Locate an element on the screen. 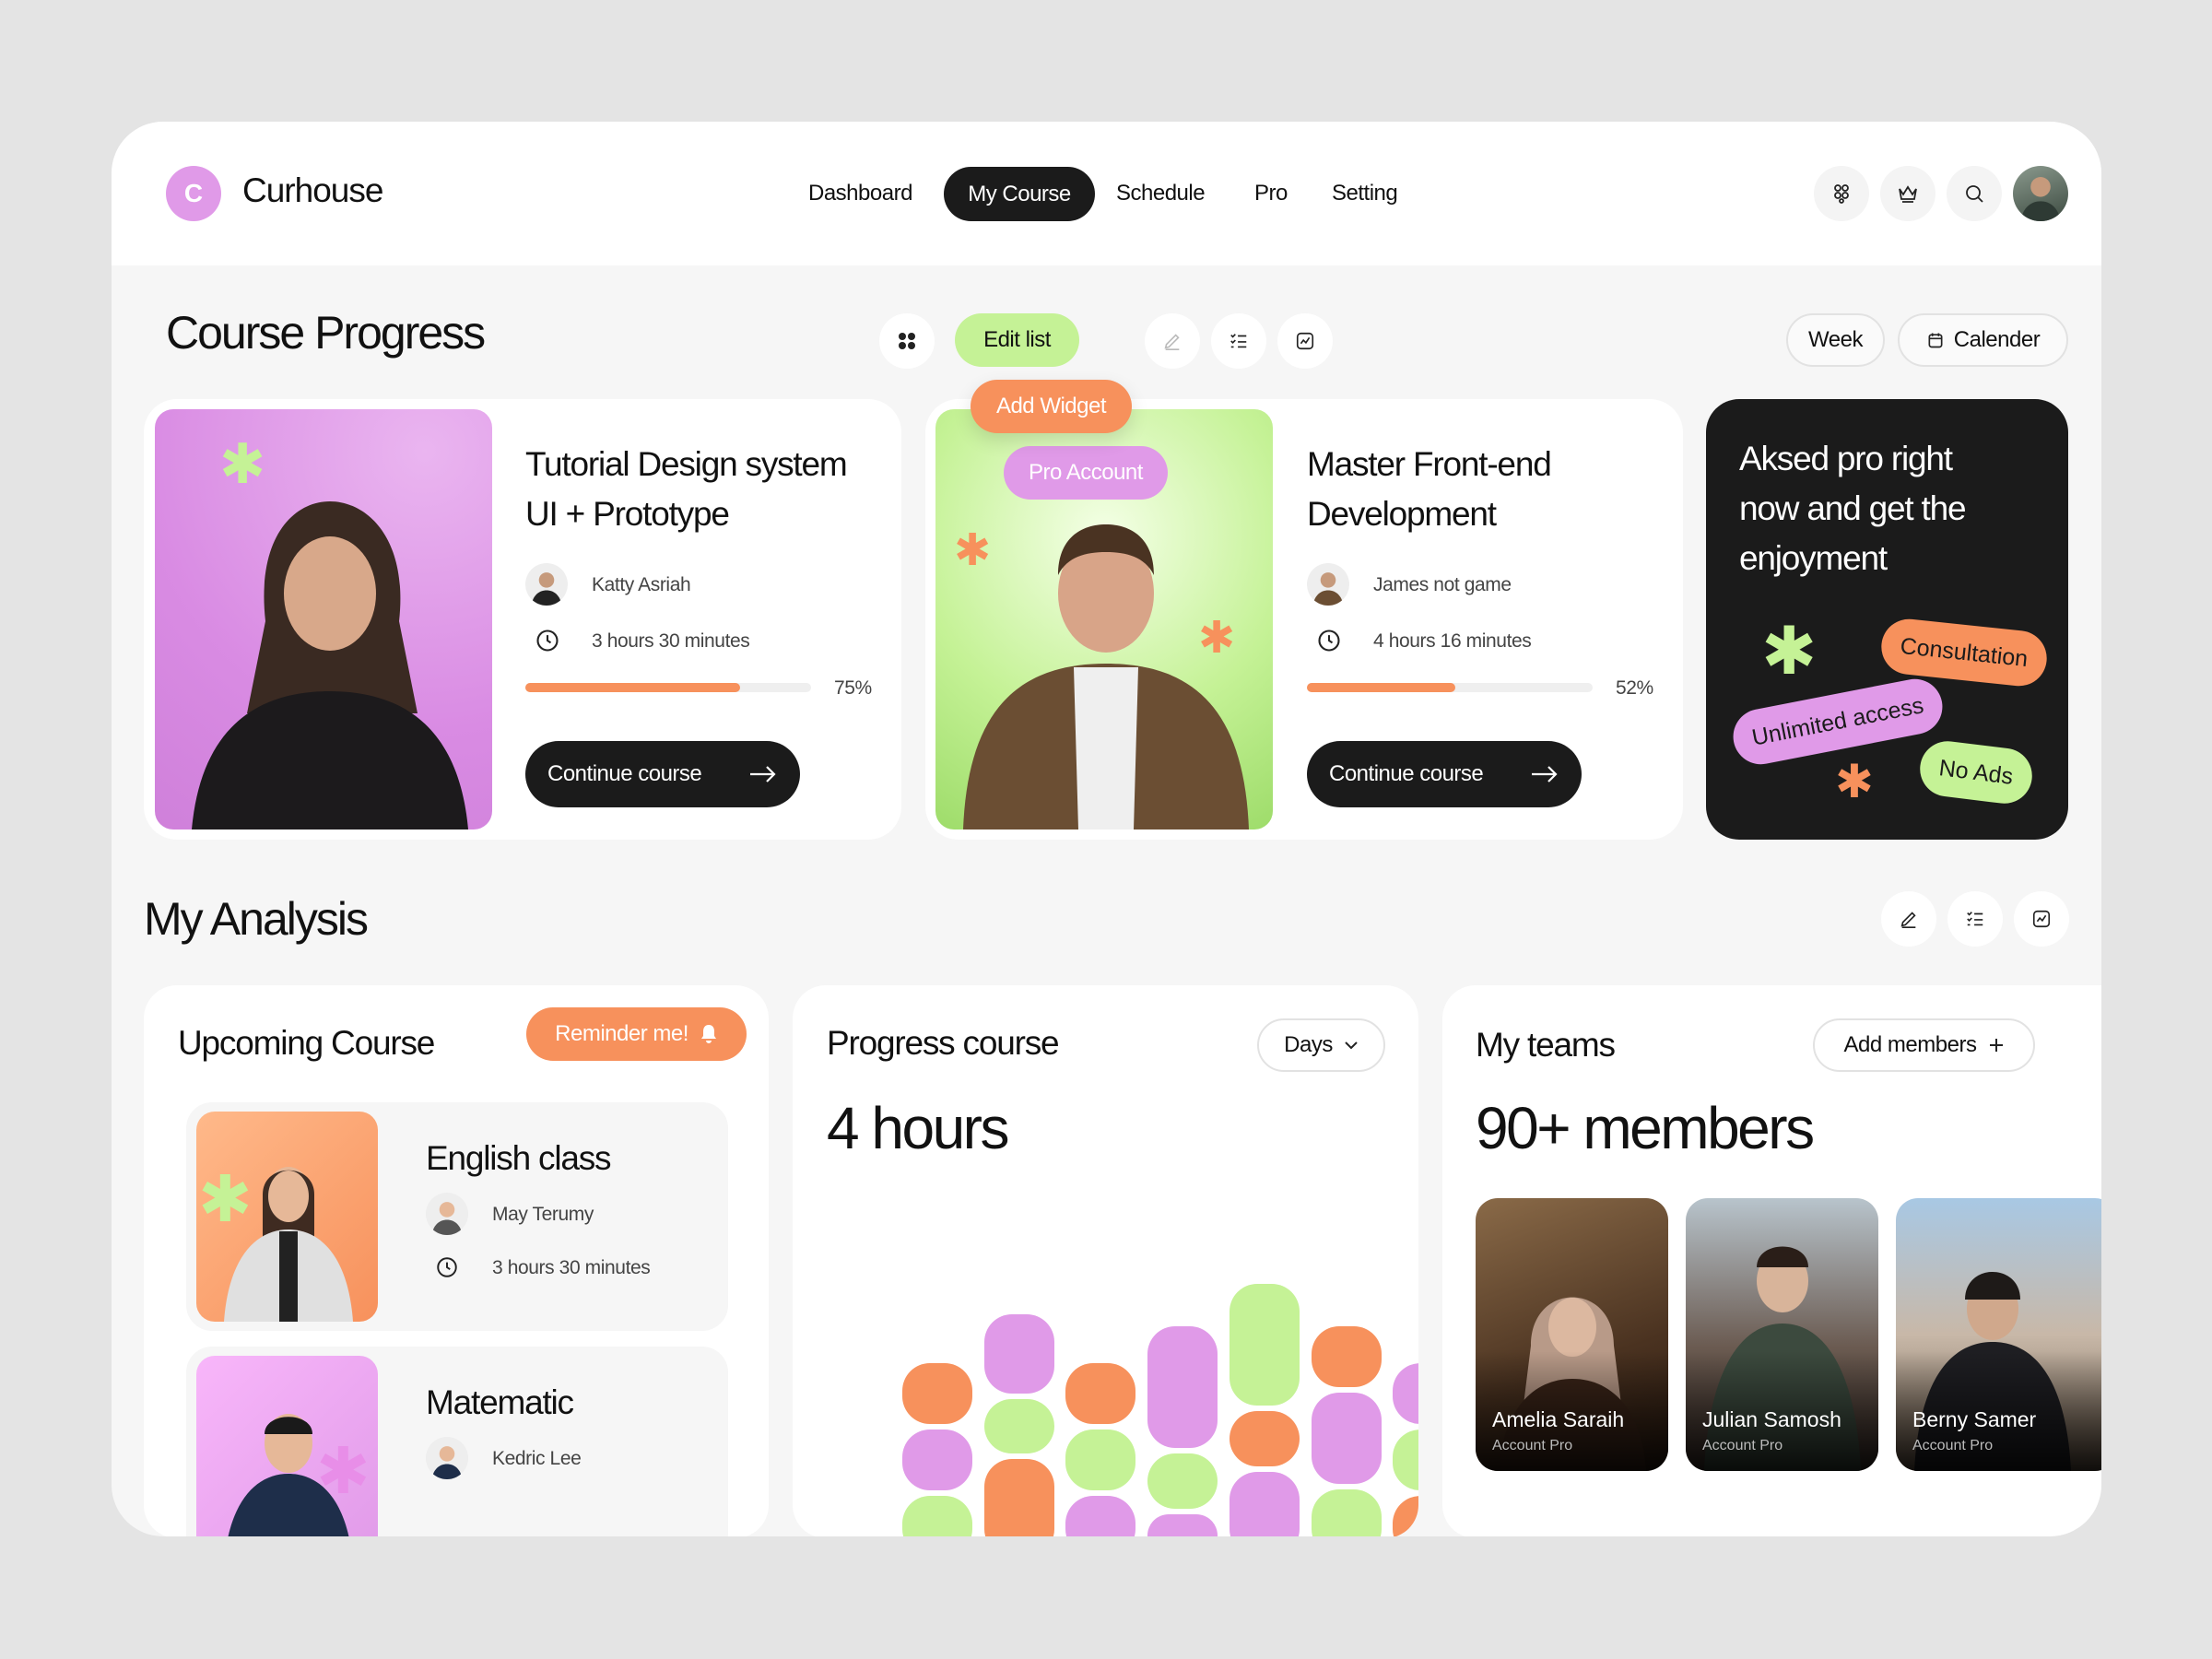  grid-icon is located at coordinates (907, 341).